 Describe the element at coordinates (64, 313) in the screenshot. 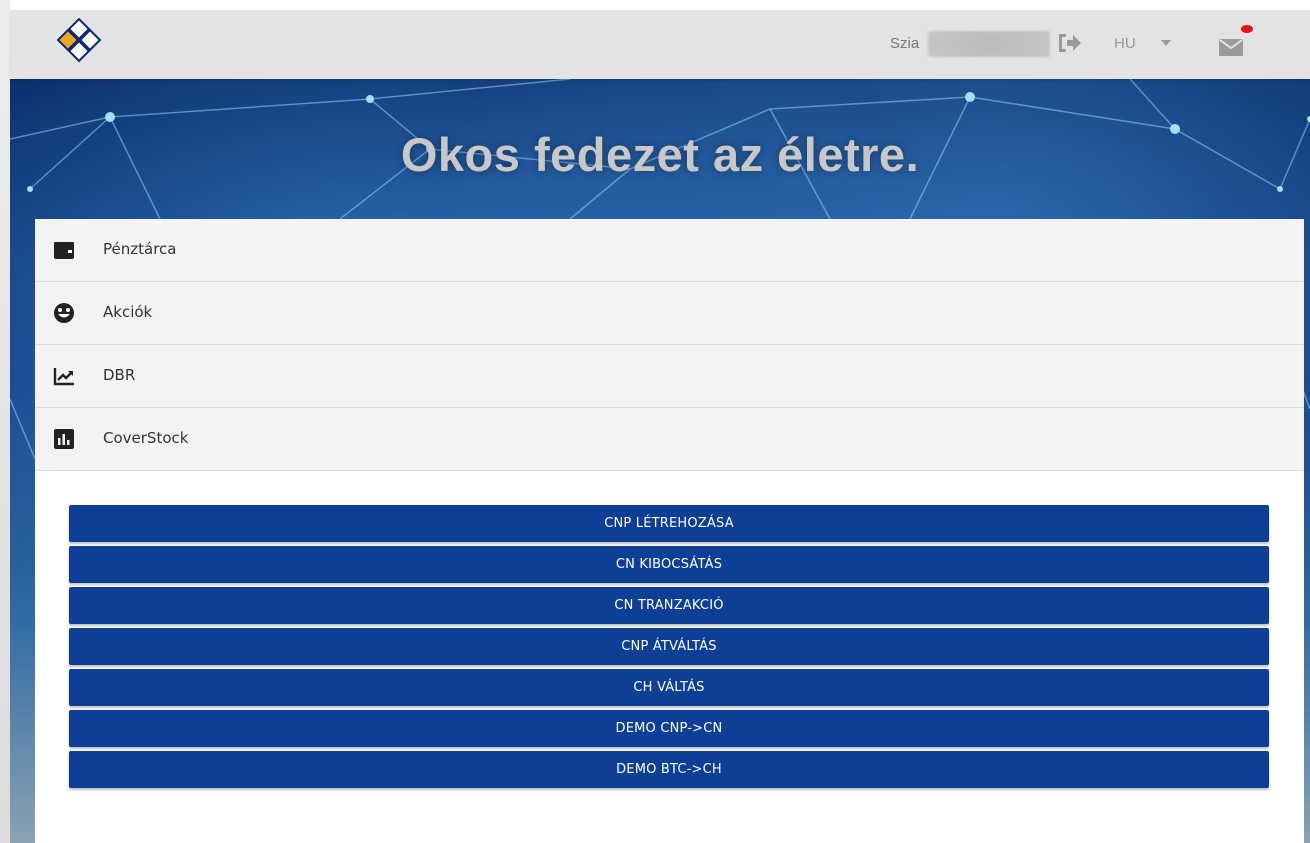

I see `smiley-icon` at that location.